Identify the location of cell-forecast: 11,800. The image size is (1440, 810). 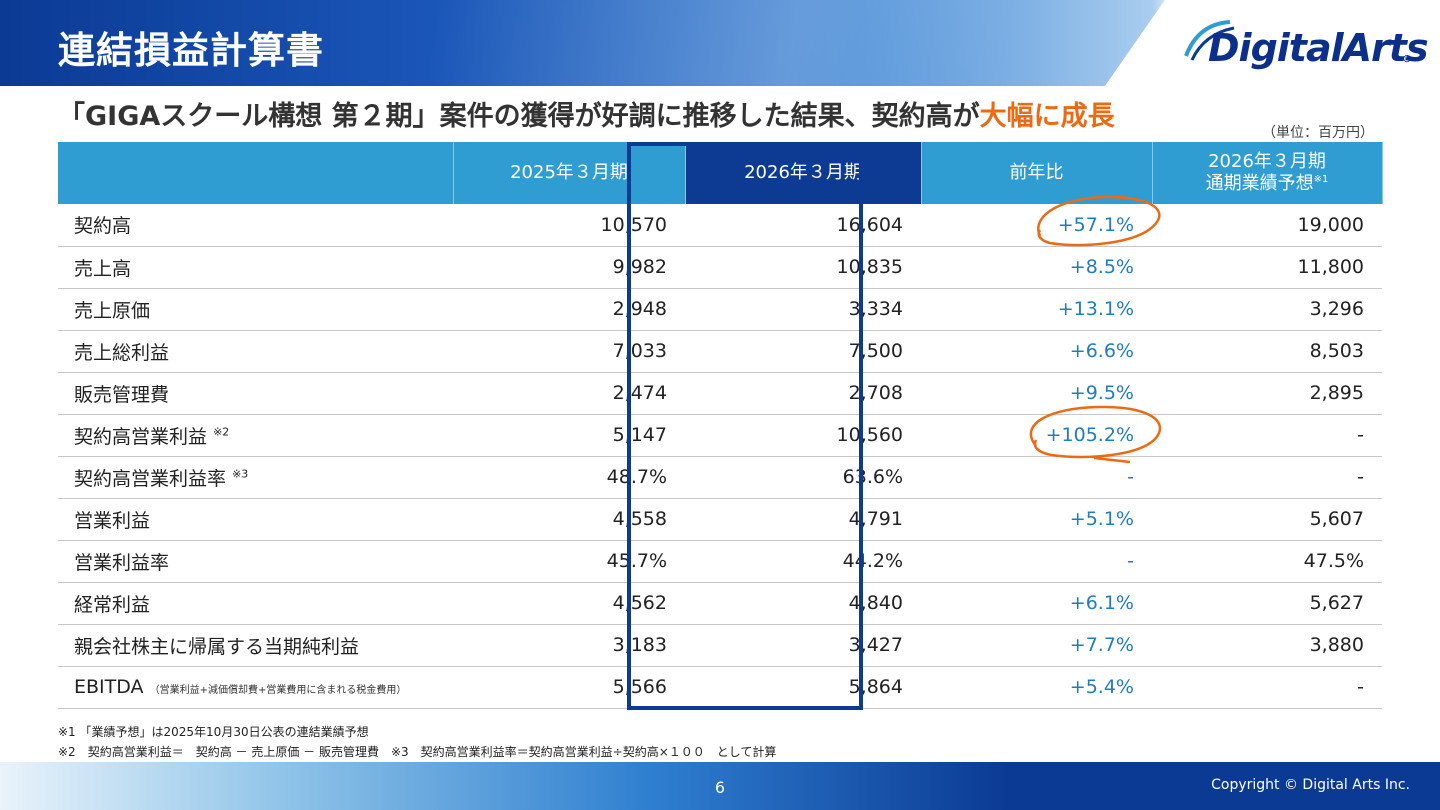
(1267, 267).